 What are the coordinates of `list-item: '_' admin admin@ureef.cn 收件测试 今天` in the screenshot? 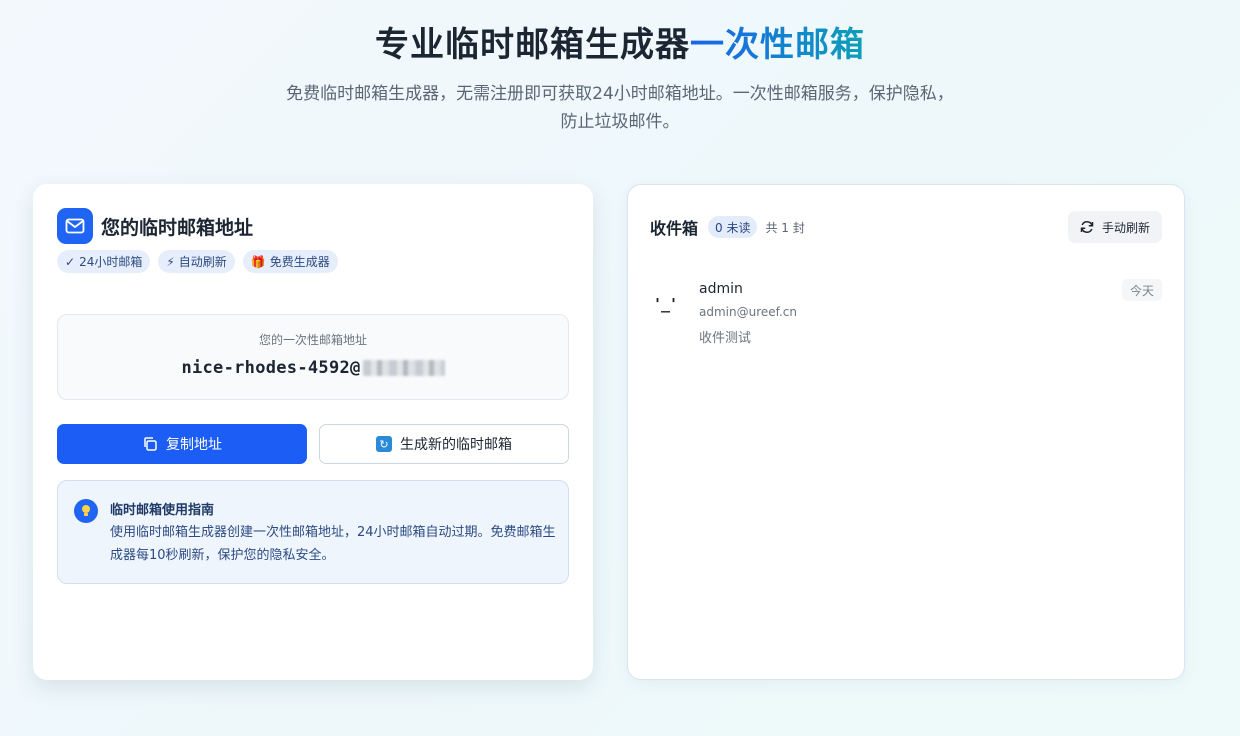 It's located at (906, 314).